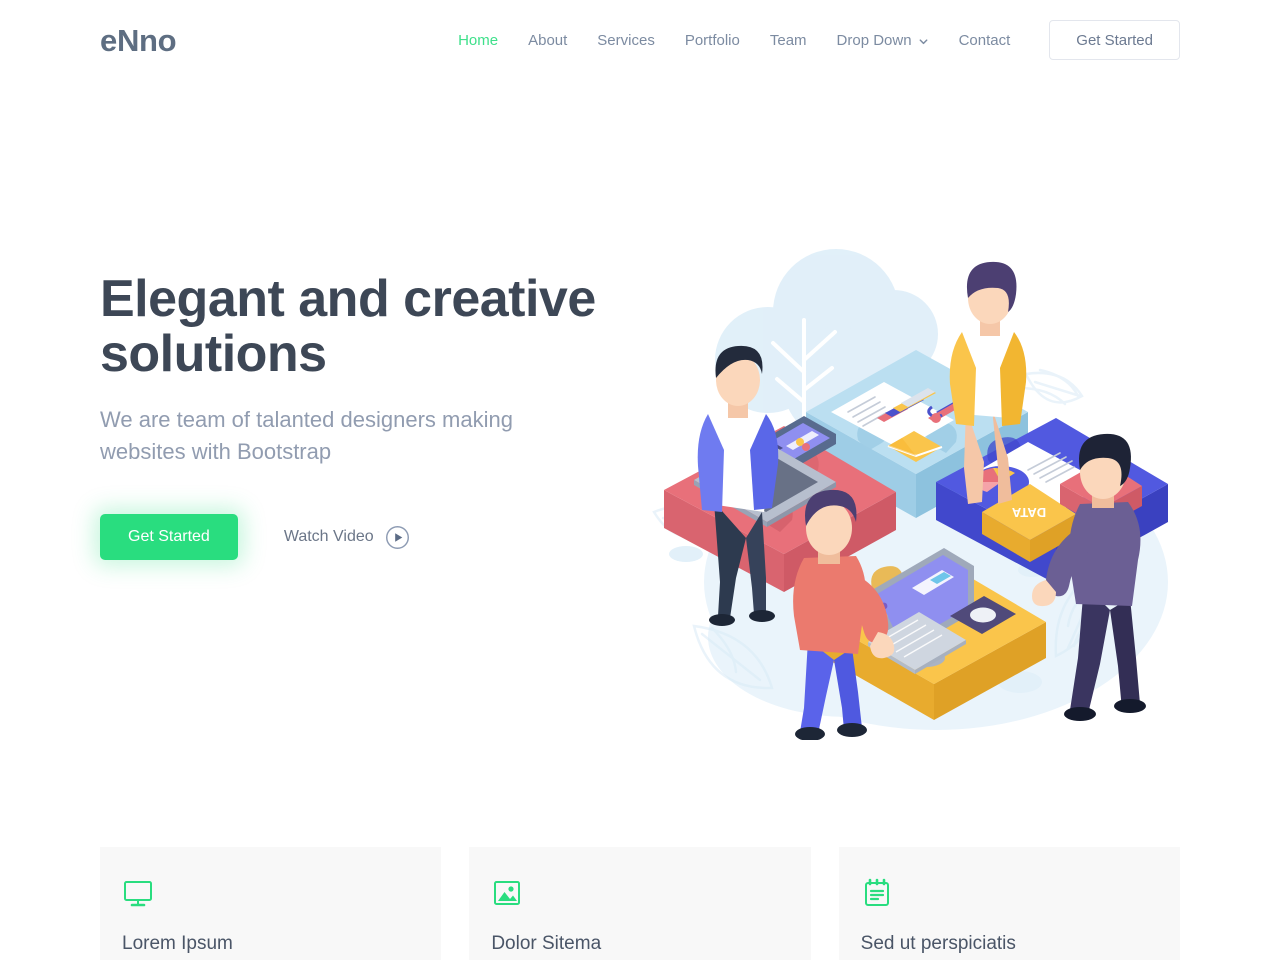 This screenshot has width=1280, height=960. What do you see at coordinates (213, 354) in the screenshot?
I see `hero-title-line-2: solutions` at bounding box center [213, 354].